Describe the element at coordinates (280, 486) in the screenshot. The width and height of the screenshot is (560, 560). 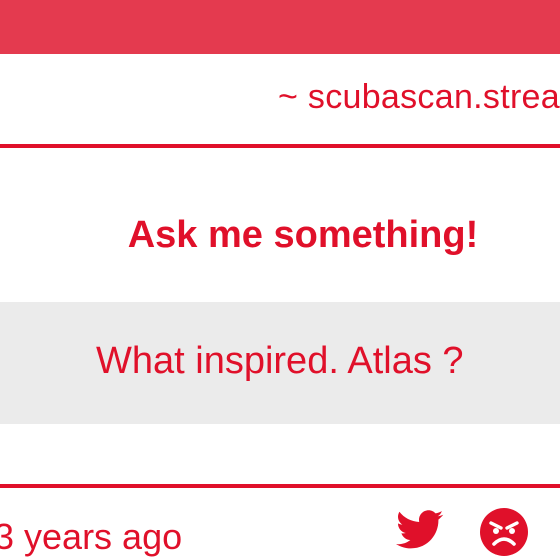
I see `footer-divider` at that location.